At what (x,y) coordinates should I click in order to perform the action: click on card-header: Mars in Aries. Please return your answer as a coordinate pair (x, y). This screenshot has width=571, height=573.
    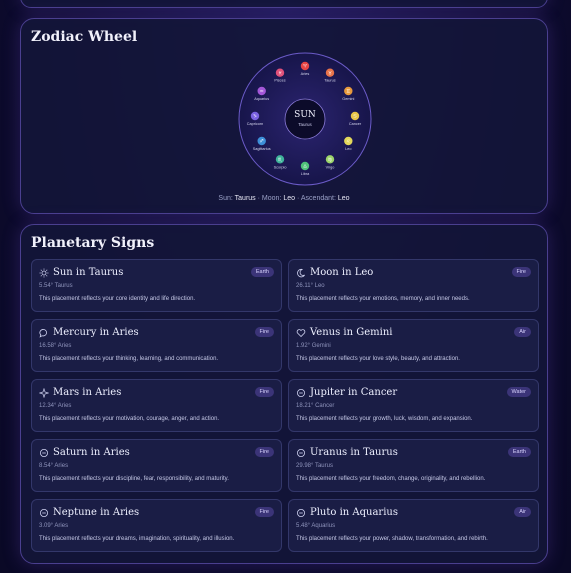
    Looking at the image, I should click on (156, 392).